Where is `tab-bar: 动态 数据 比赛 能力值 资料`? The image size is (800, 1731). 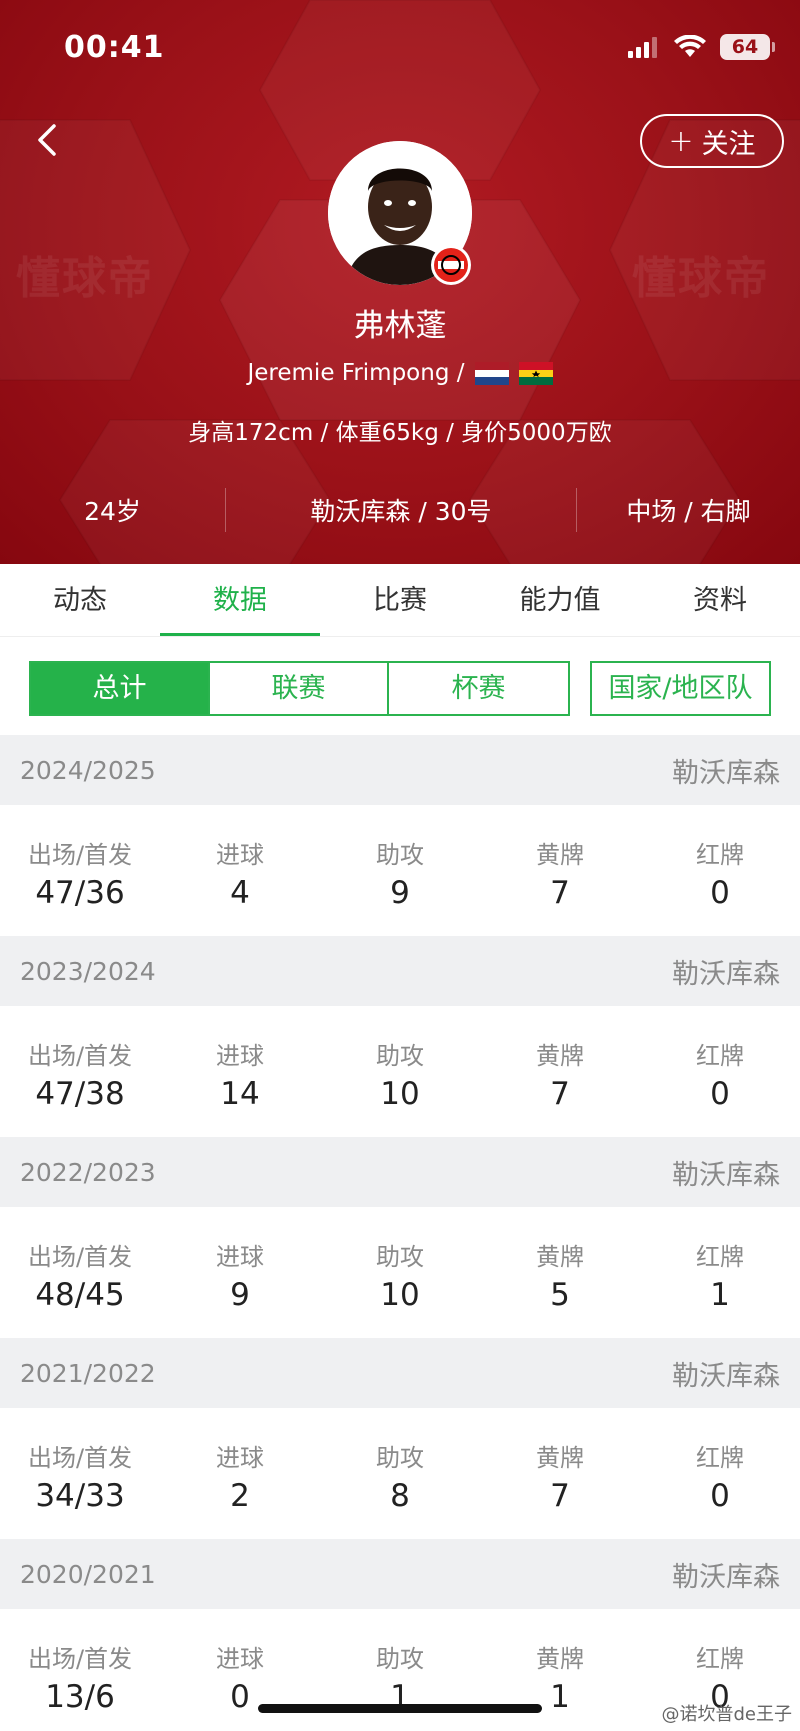
tab-bar: 动态 数据 比赛 能力值 资料 is located at coordinates (400, 600).